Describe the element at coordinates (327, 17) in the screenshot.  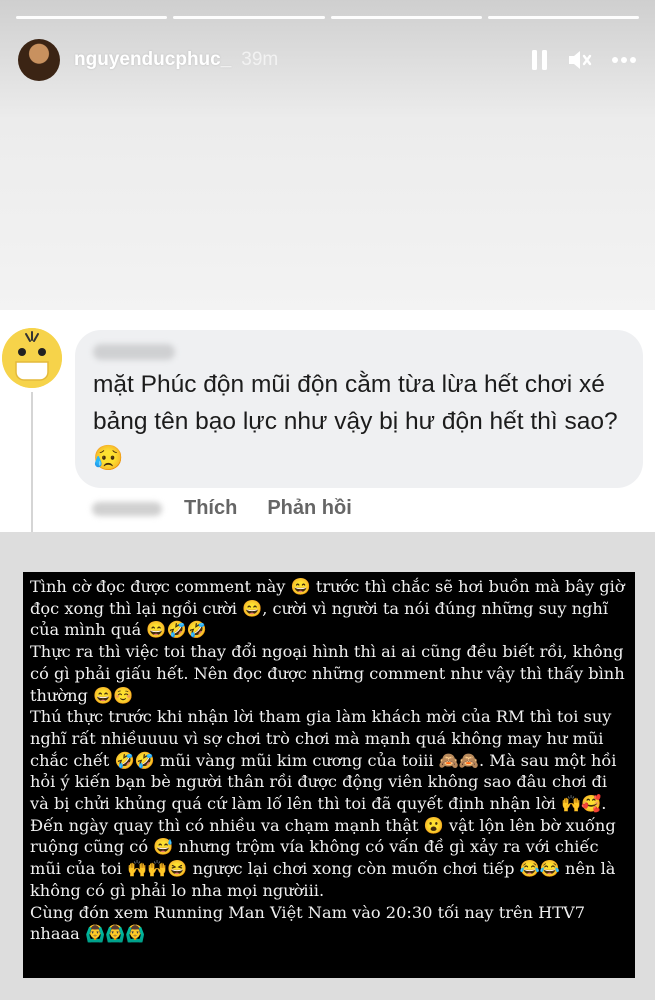
I see `story-progress-bar` at that location.